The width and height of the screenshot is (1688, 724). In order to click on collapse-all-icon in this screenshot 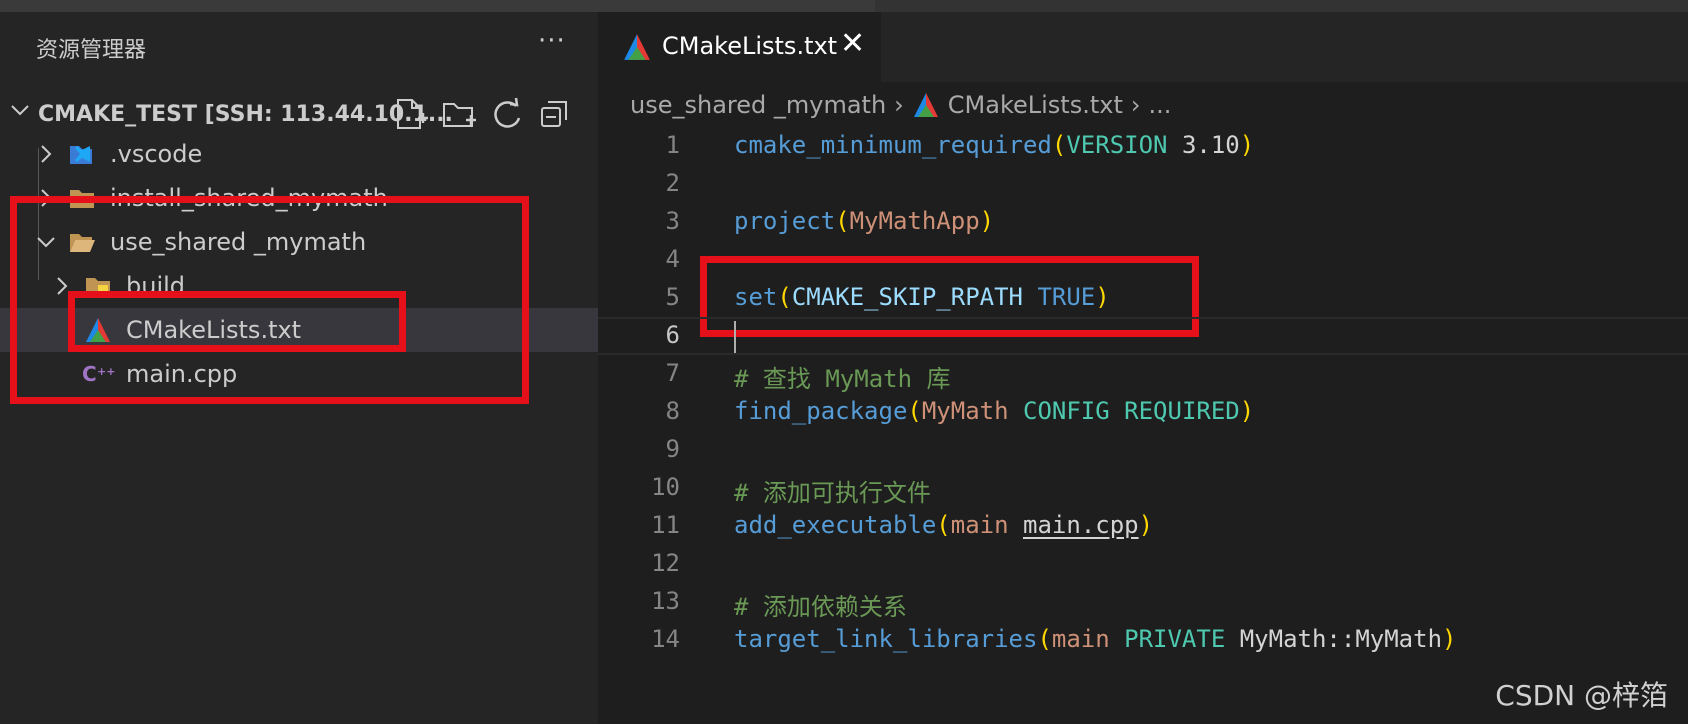, I will do `click(555, 114)`.